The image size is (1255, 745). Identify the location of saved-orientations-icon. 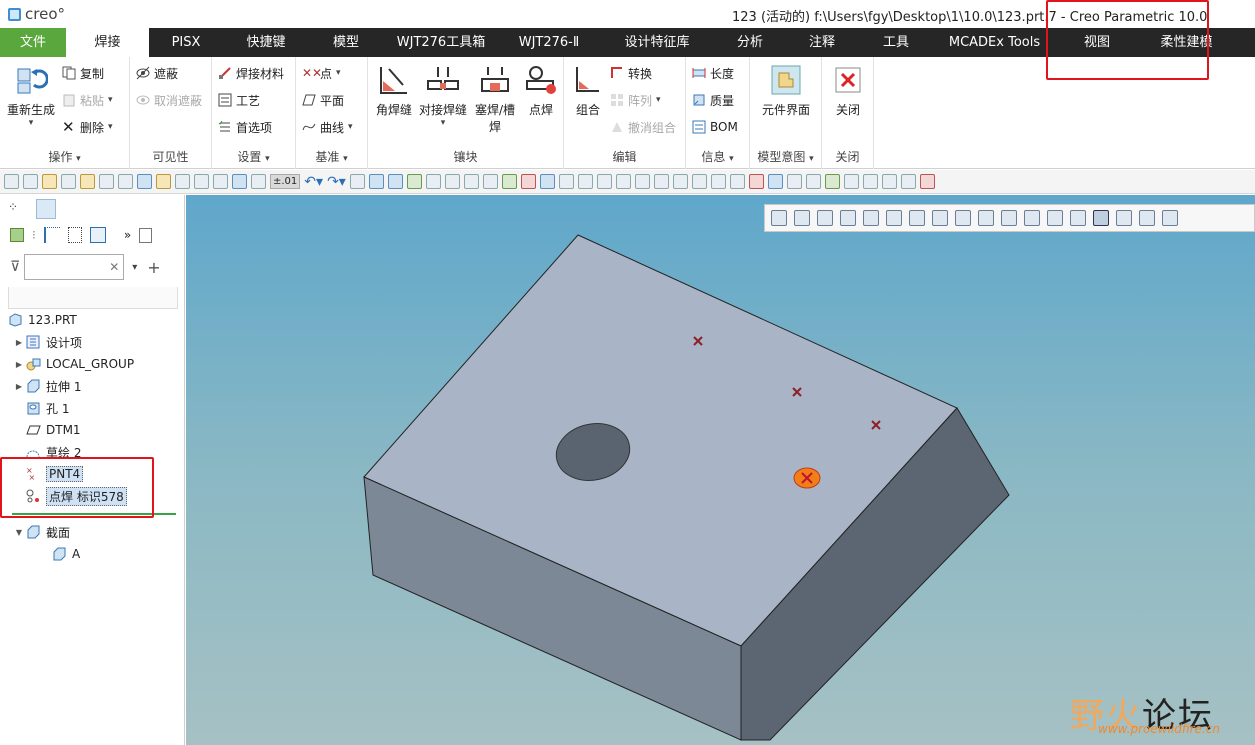
(917, 218).